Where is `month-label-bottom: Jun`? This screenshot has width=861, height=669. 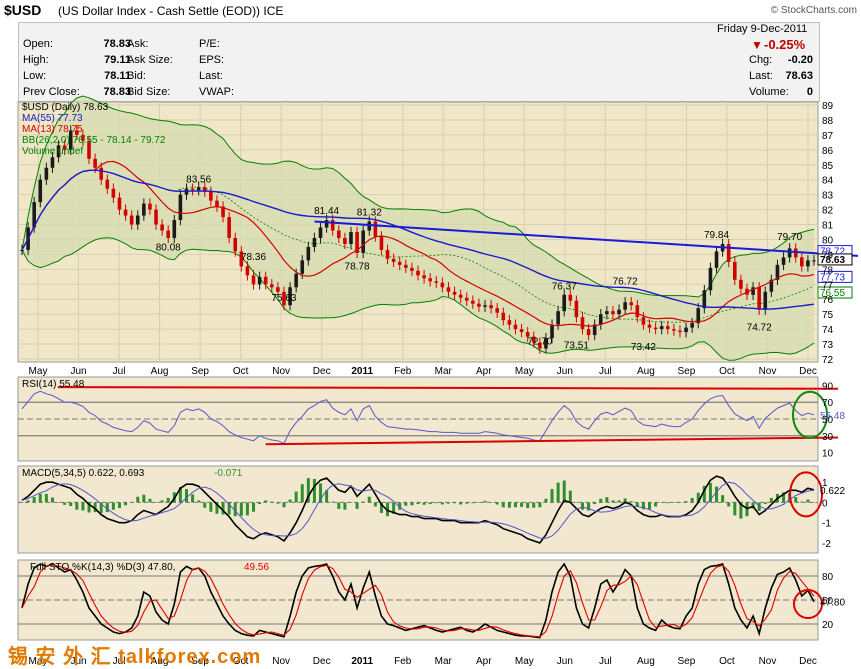
month-label-bottom: Jun is located at coordinates (565, 661).